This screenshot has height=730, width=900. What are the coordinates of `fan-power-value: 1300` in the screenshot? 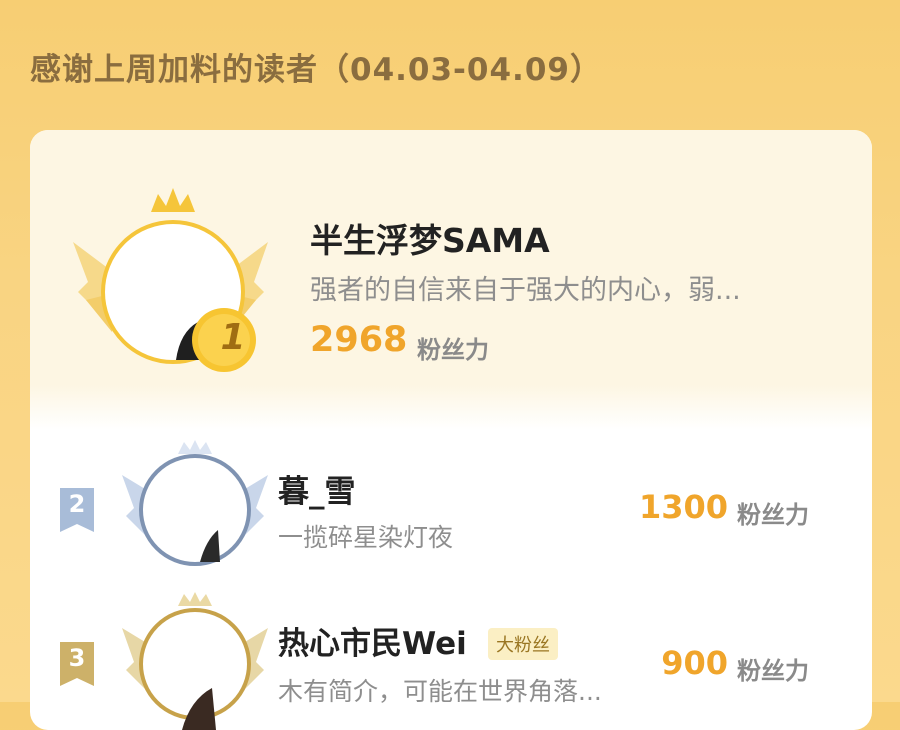 It's located at (683, 507).